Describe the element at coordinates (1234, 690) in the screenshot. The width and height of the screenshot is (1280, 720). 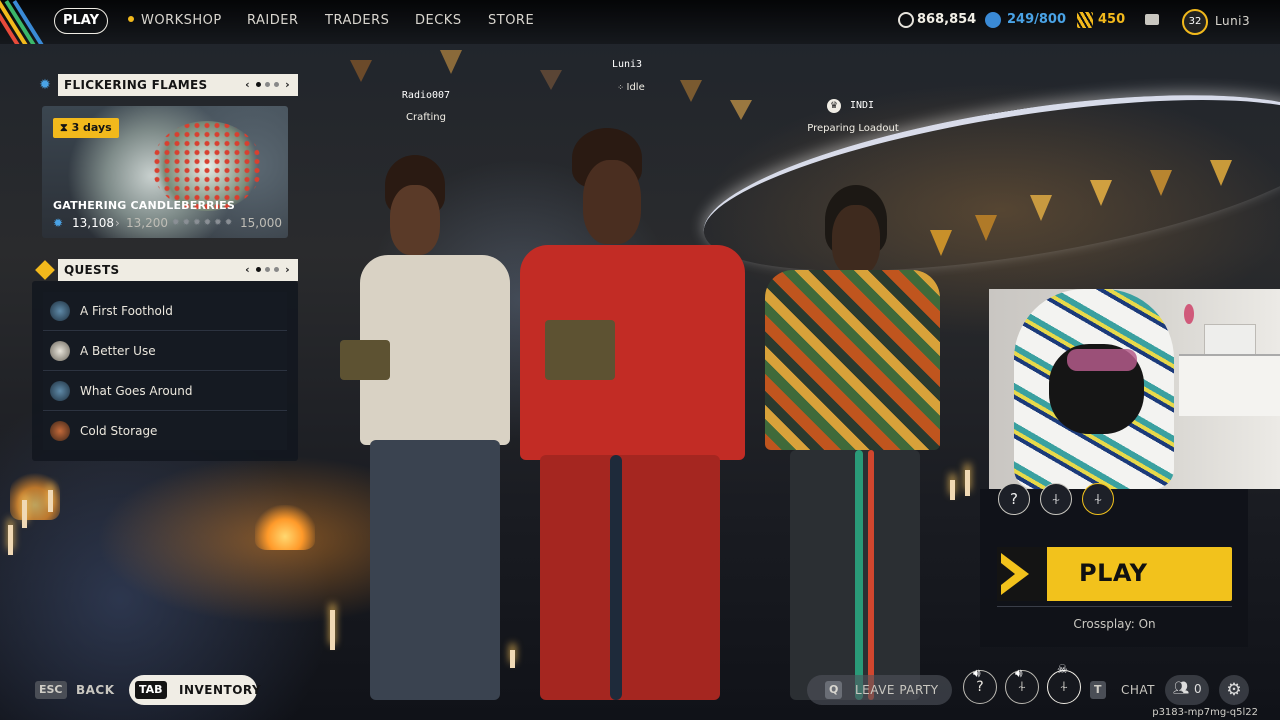
I see `settings-gear-icon: ⚙` at that location.